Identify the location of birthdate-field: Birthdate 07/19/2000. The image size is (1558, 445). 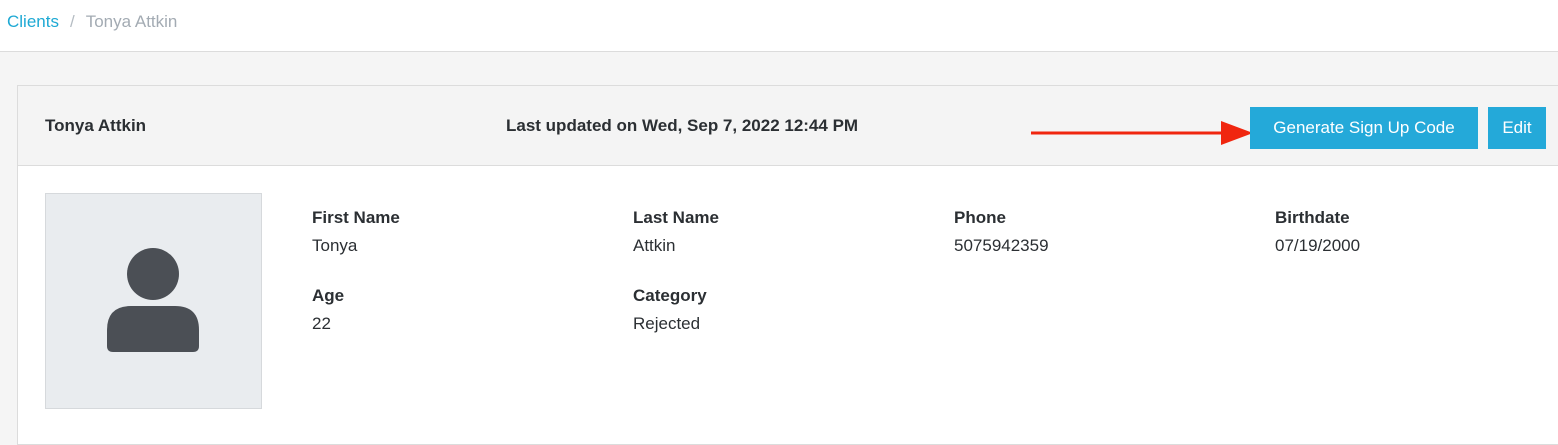
(1317, 232).